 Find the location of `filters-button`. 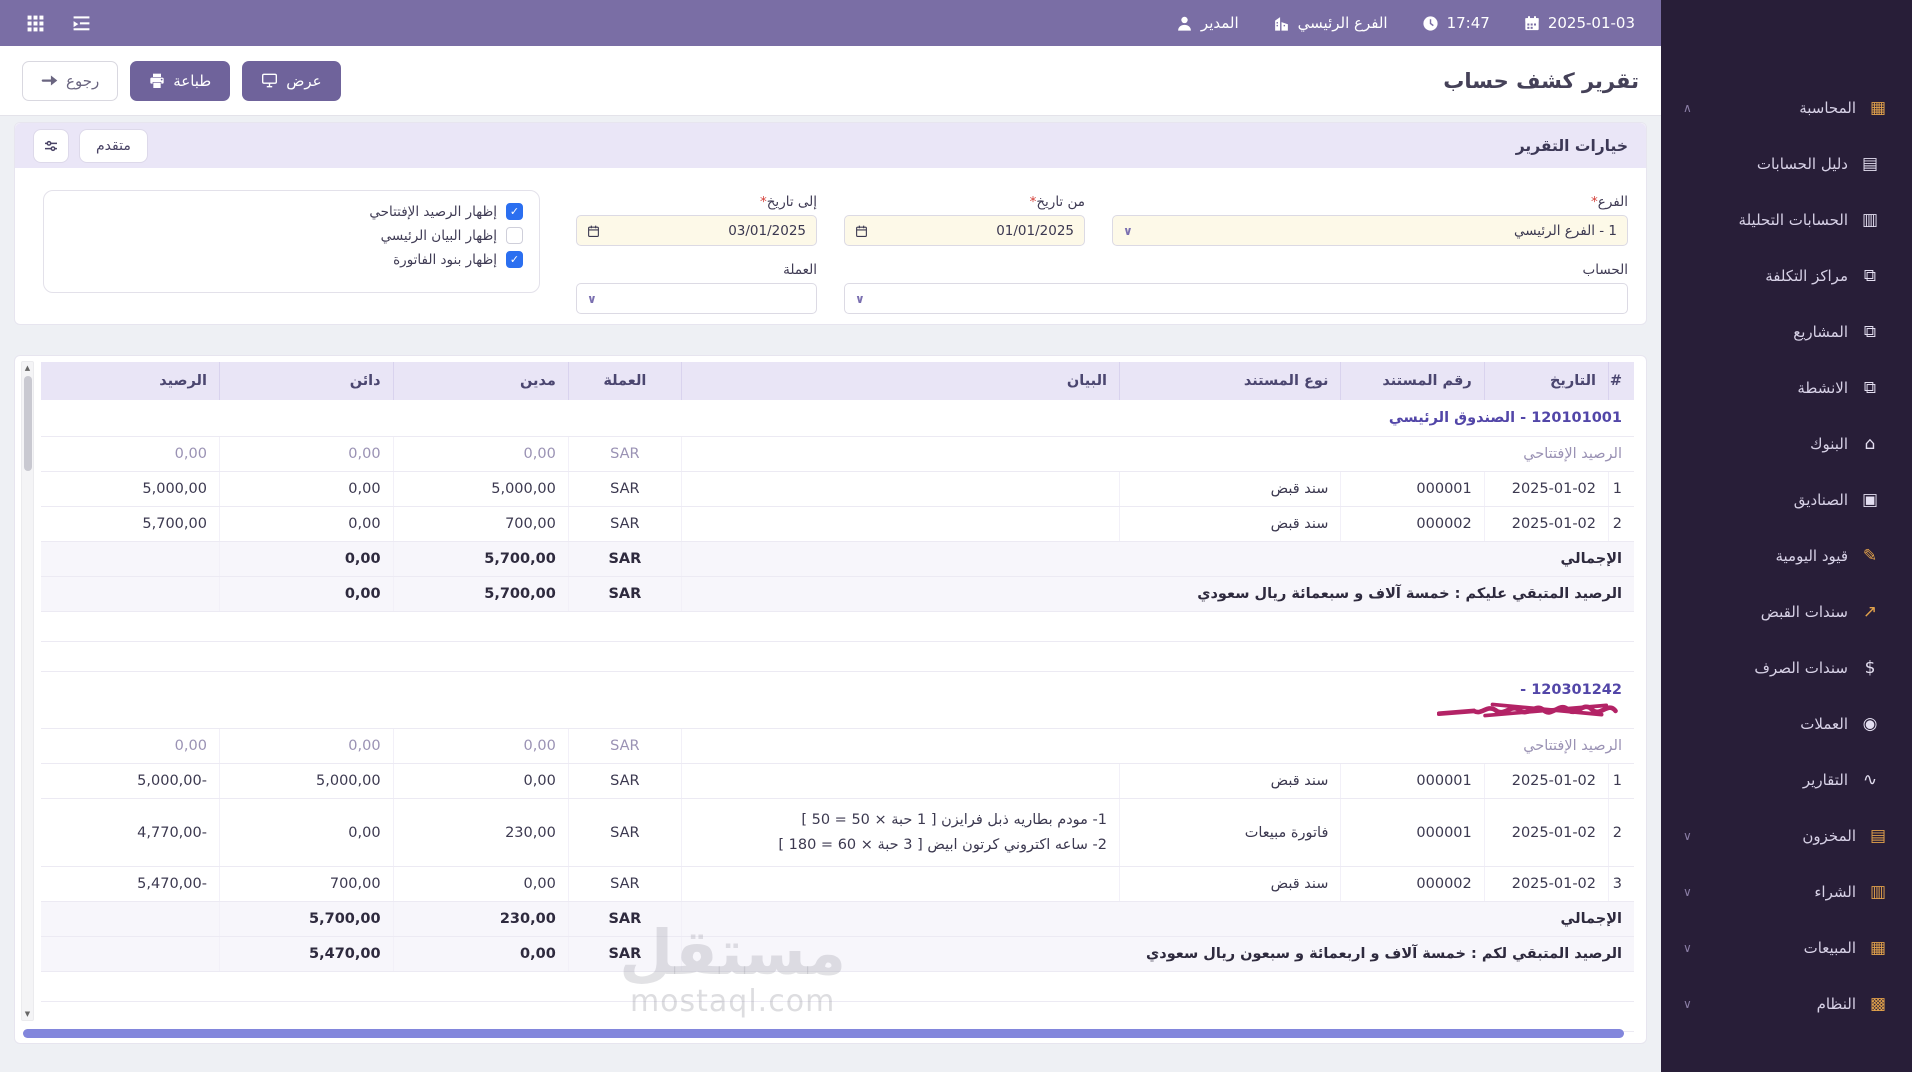

filters-button is located at coordinates (51, 145).